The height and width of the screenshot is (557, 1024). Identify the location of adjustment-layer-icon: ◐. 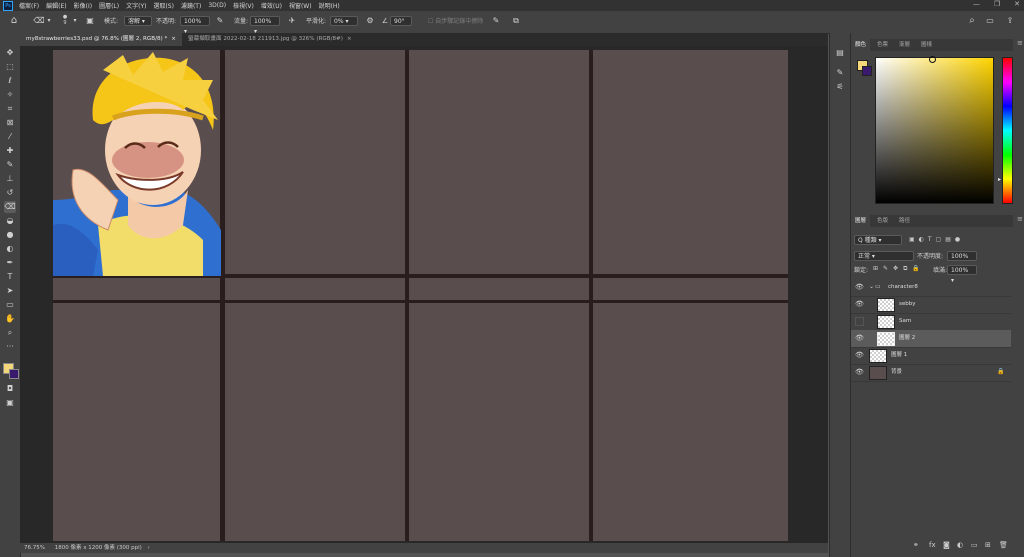
(960, 545).